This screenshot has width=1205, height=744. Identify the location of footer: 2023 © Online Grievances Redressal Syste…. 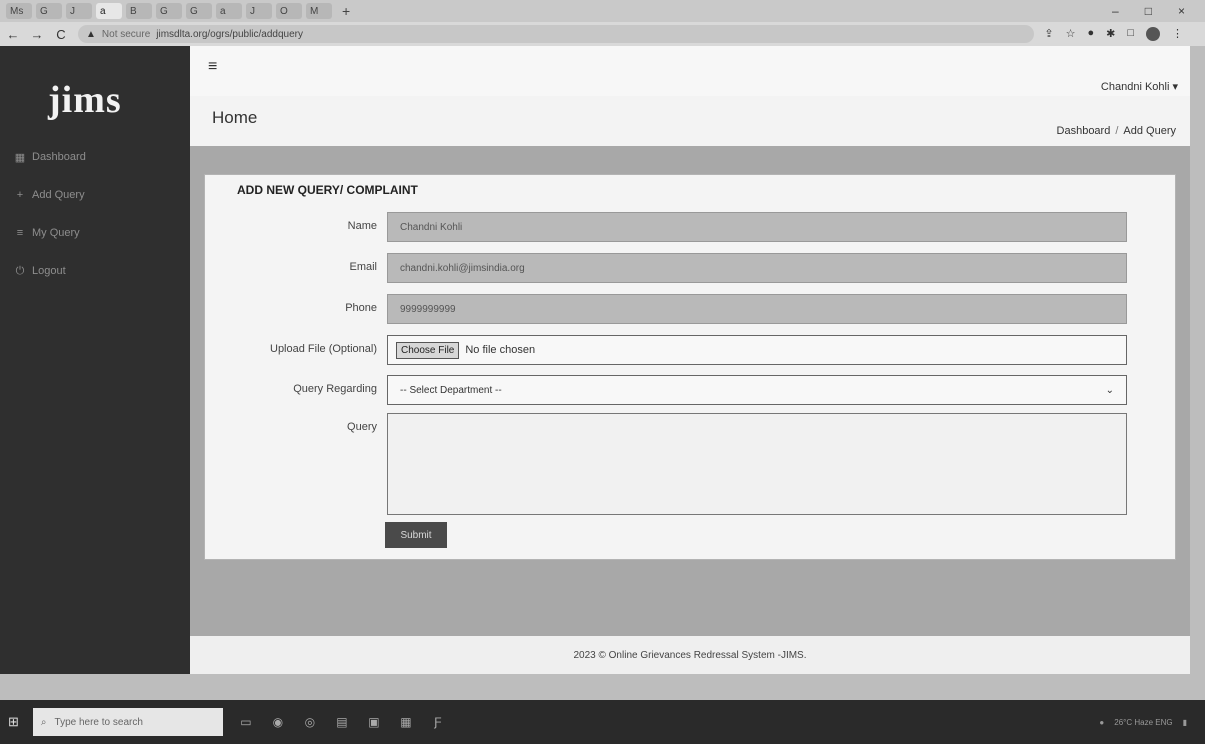
(690, 655).